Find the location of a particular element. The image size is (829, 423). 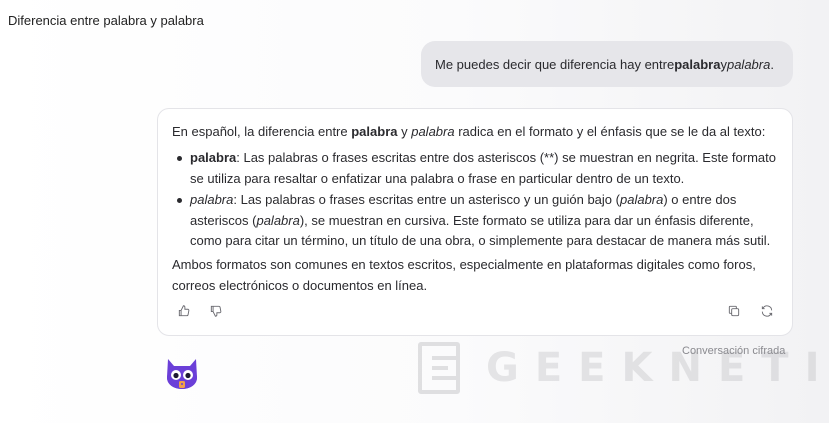

user-message-bold-word: palabra is located at coordinates (697, 64).